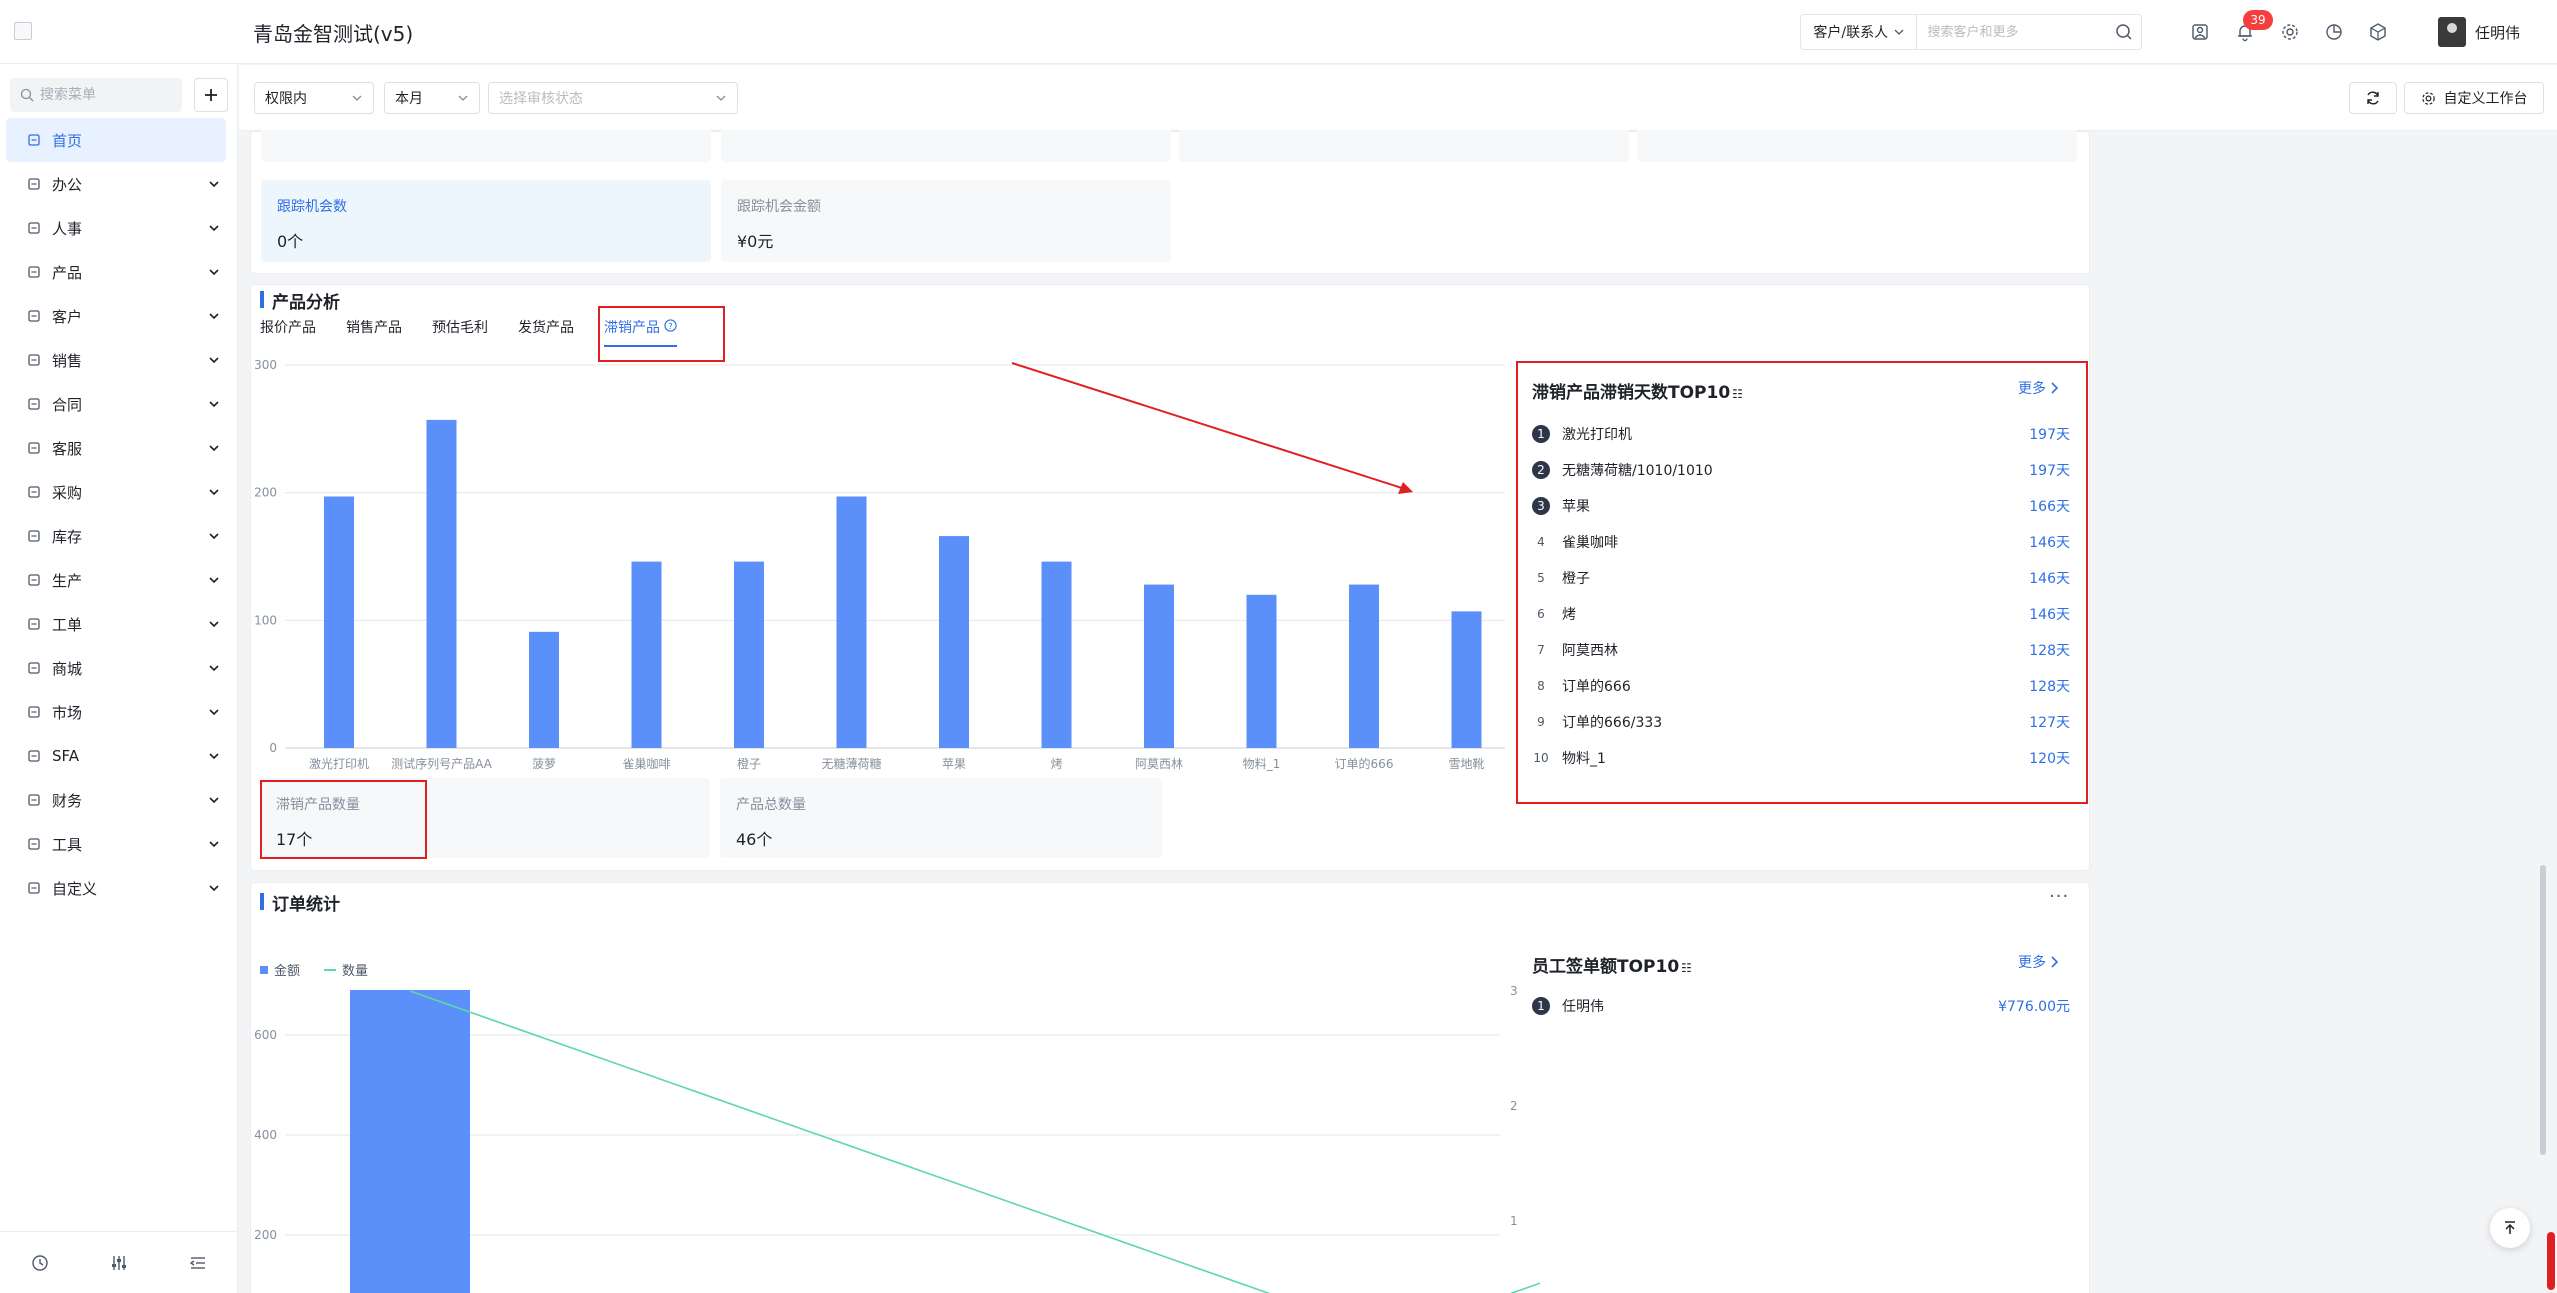 This screenshot has width=2557, height=1293. Describe the element at coordinates (1801, 542) in the screenshot. I see `rank-row: 4 雀巢咖啡 146天` at that location.